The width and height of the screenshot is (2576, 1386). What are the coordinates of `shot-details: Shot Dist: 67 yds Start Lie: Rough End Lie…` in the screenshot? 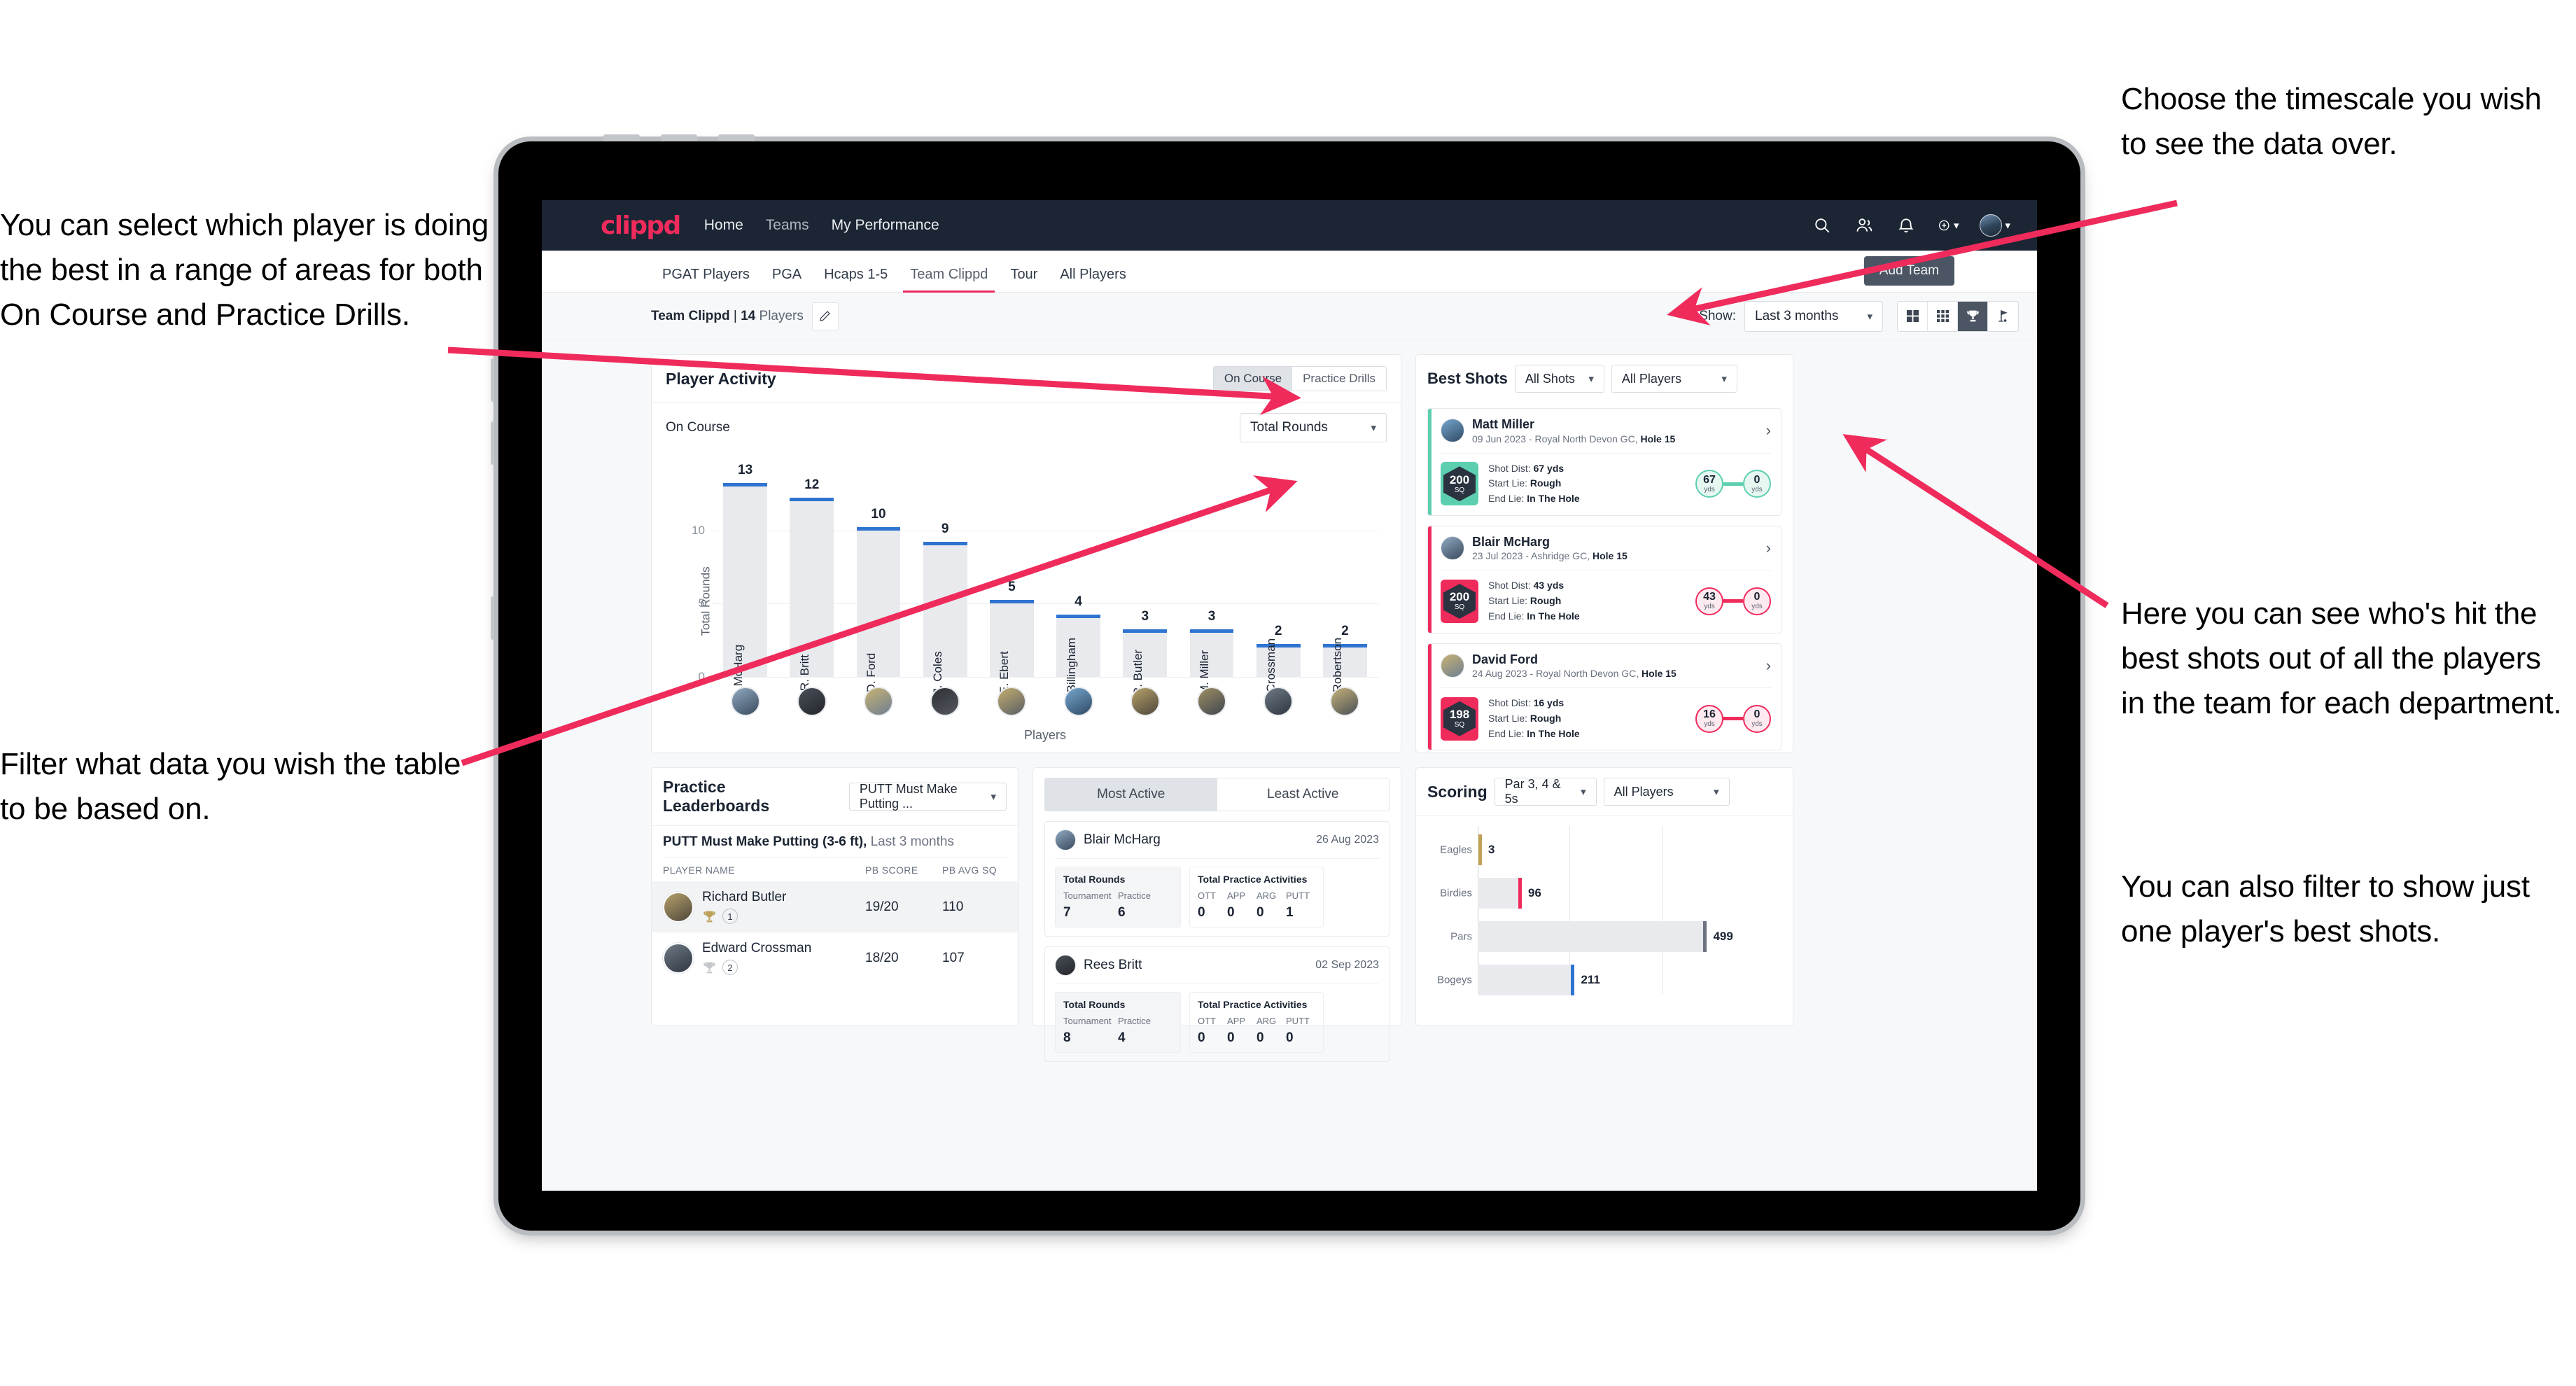 It's located at (1534, 484).